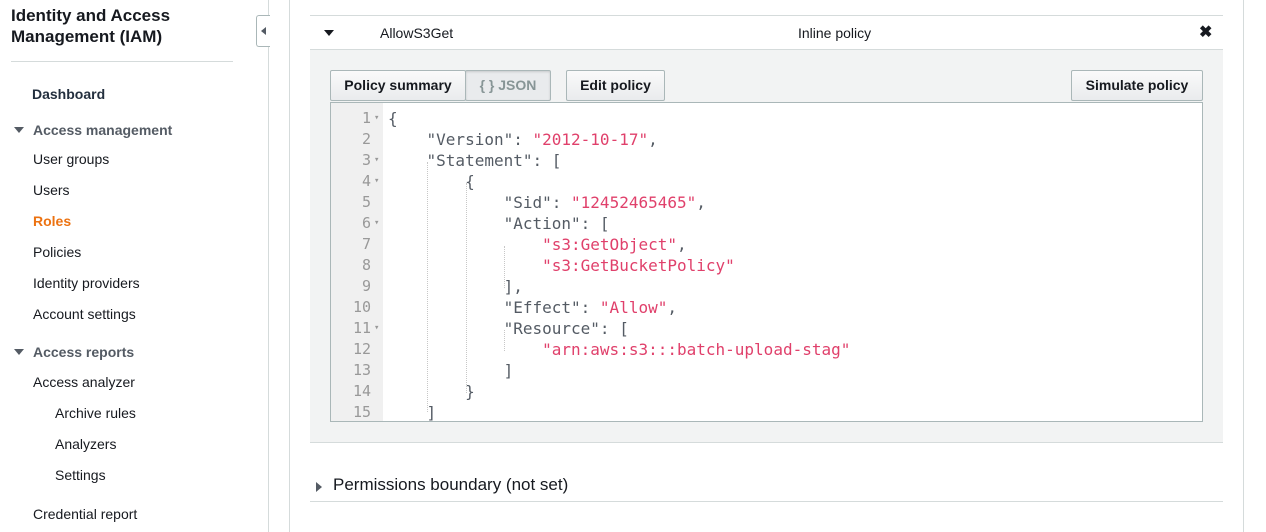 This screenshot has width=1266, height=532. I want to click on code-text: }, so click(431, 391).